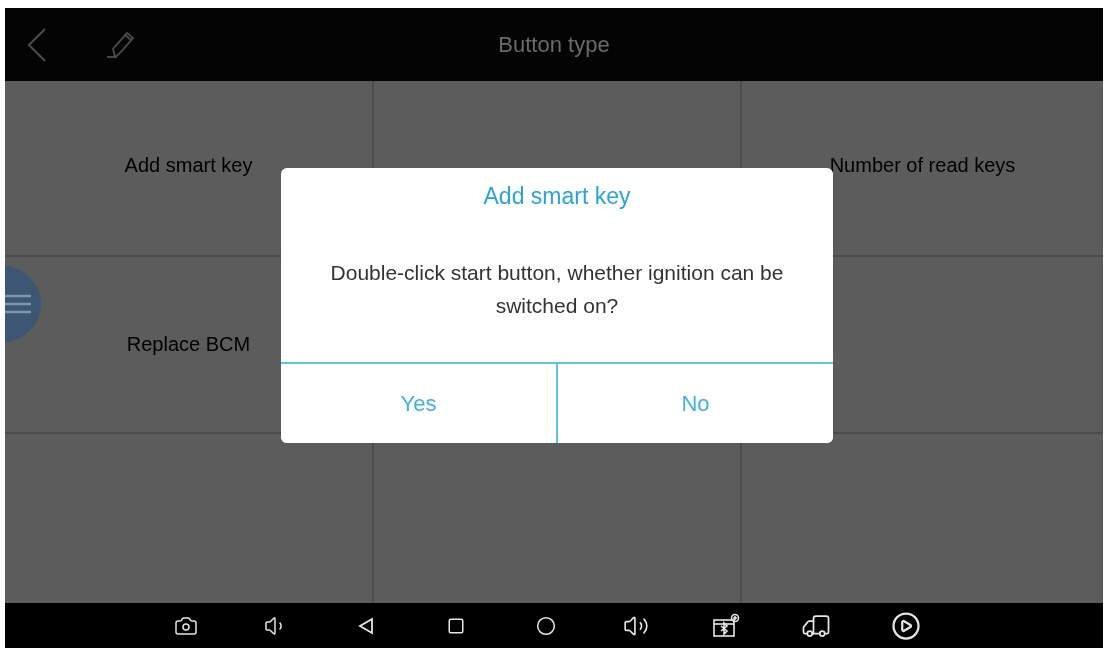 The height and width of the screenshot is (648, 1109). Describe the element at coordinates (188, 344) in the screenshot. I see `tile-label: Replace BCM` at that location.